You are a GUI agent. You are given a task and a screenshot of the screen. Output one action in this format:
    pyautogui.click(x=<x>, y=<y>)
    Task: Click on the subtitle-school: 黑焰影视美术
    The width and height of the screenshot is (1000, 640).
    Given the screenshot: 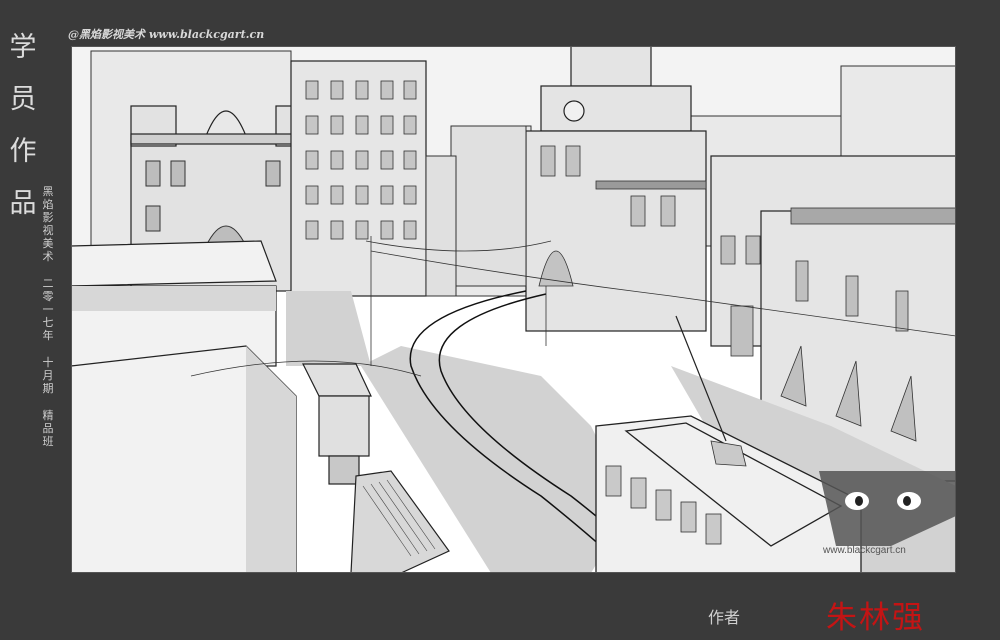 What is the action you would take?
    pyautogui.click(x=48, y=224)
    